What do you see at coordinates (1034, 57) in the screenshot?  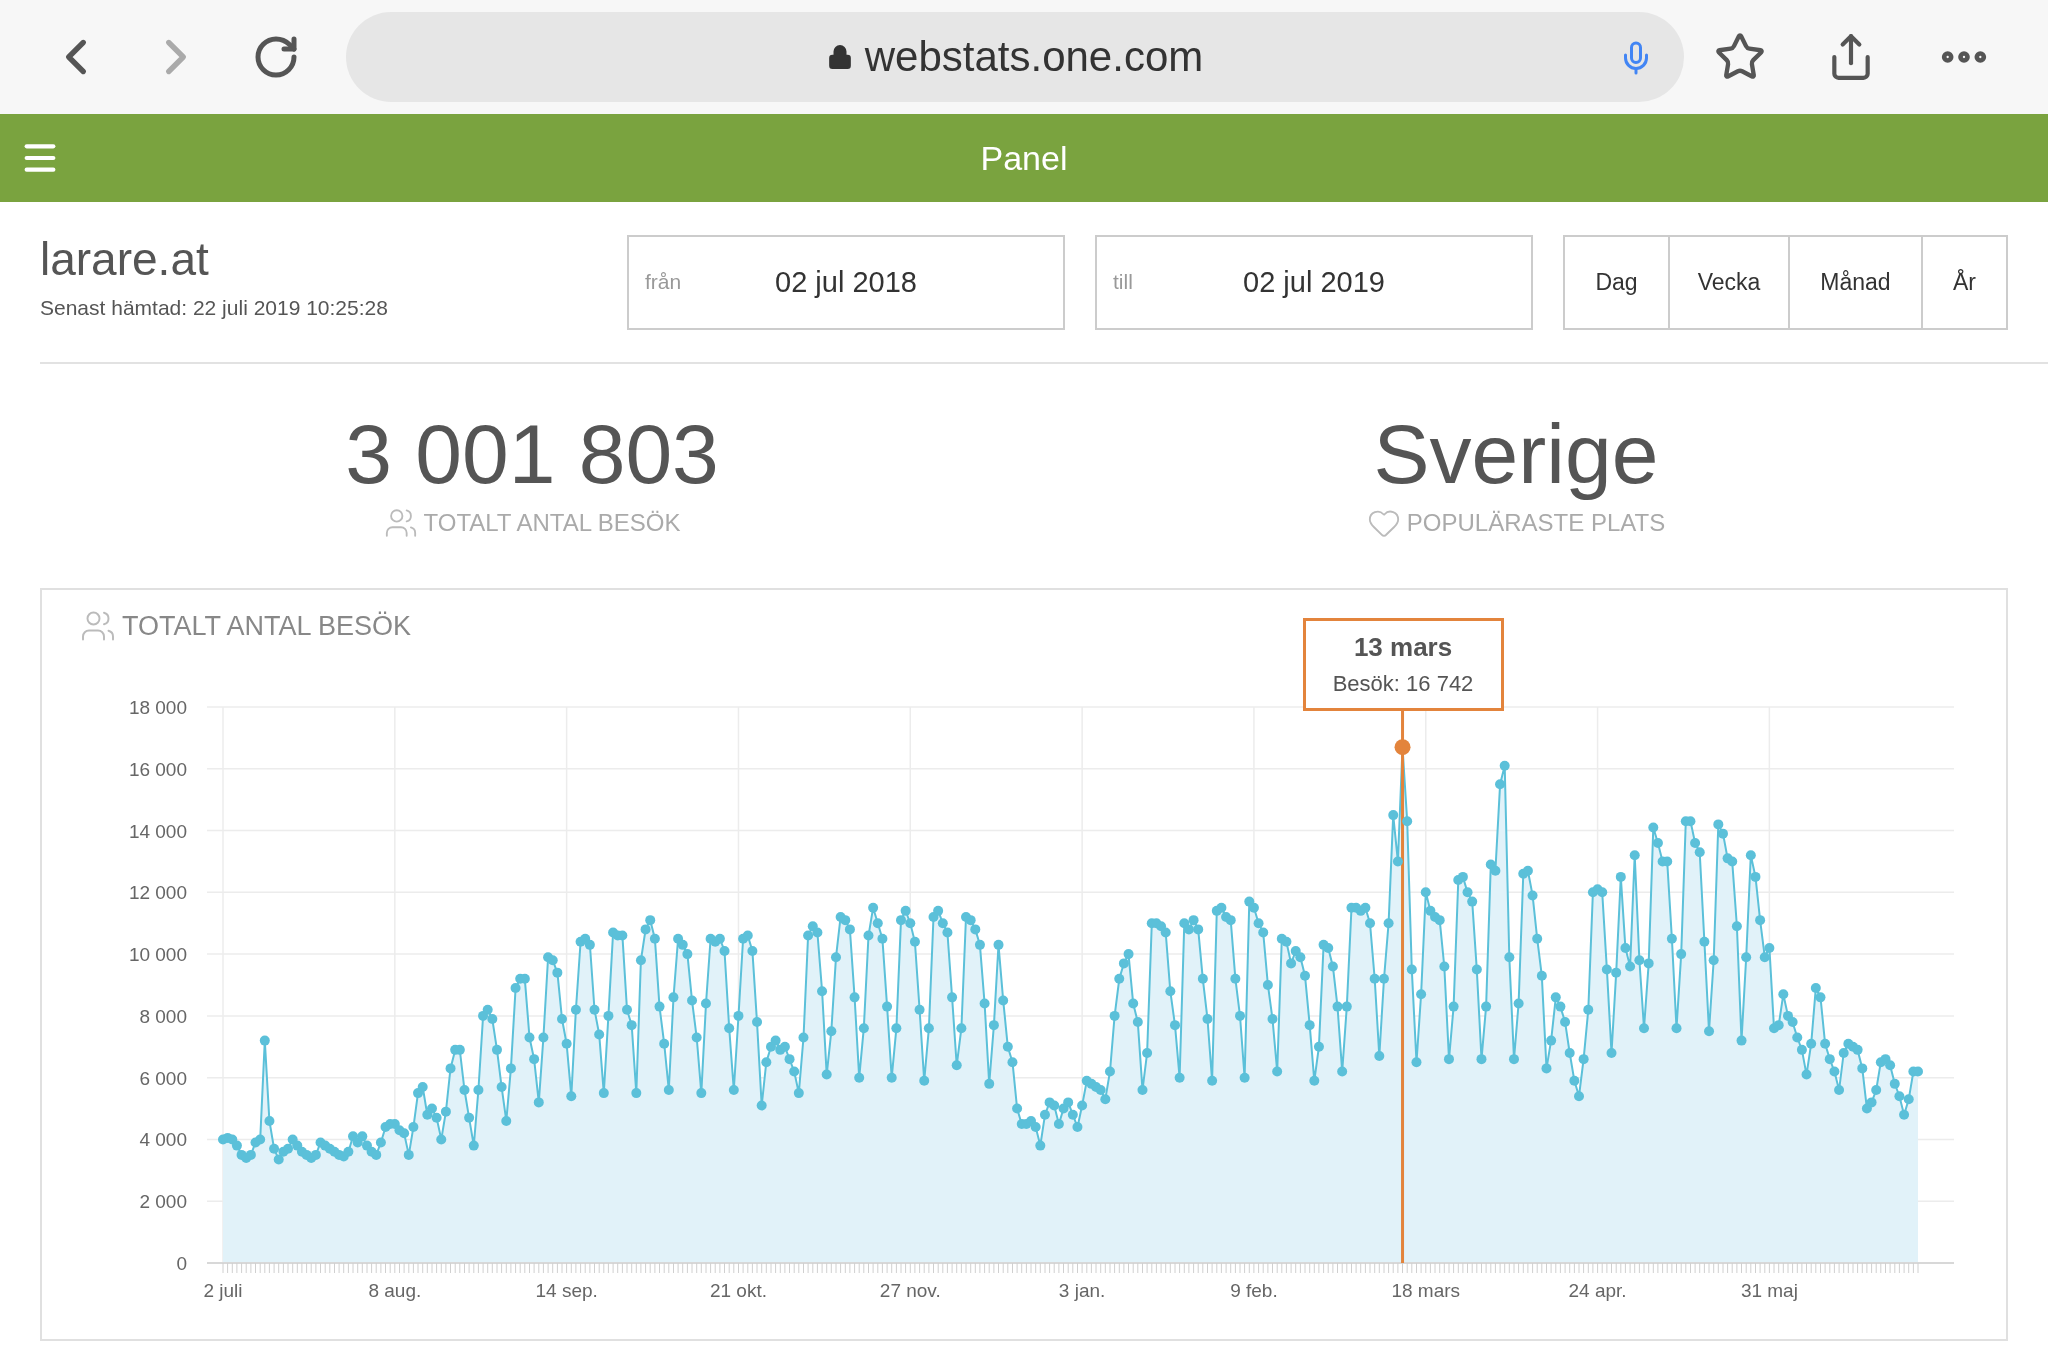 I see `url-text: webstats.one.com` at bounding box center [1034, 57].